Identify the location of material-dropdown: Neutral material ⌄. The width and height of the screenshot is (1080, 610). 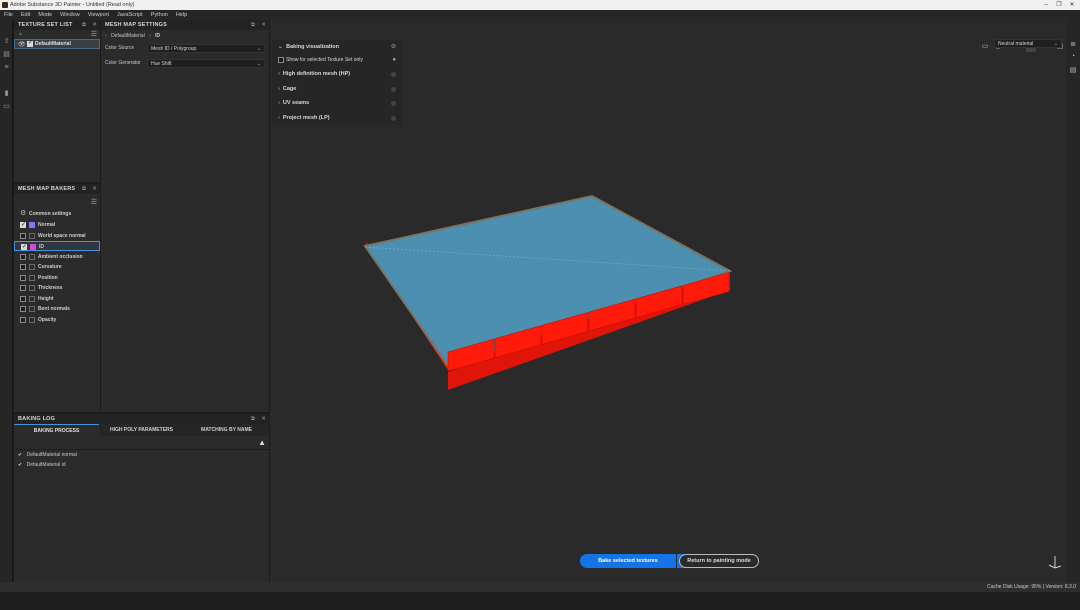
(1028, 43).